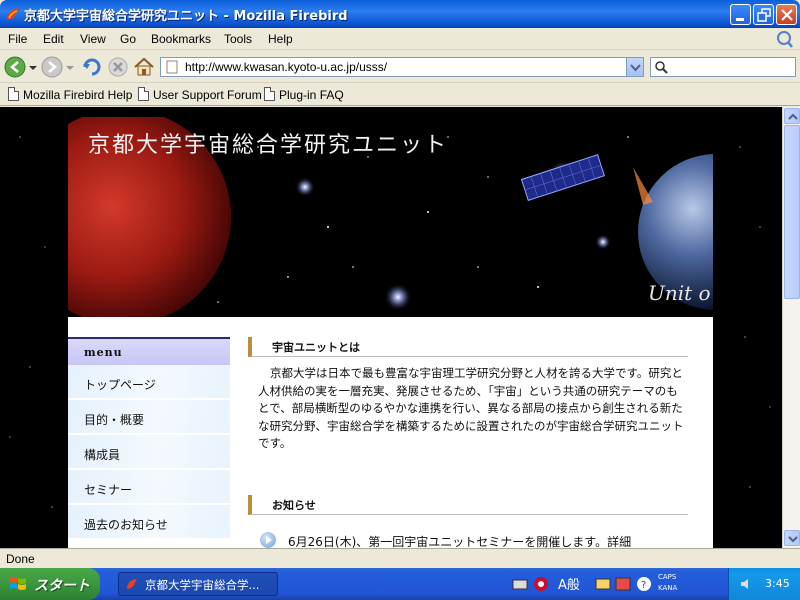 This screenshot has width=800, height=600. I want to click on url-dropdown-button, so click(634, 67).